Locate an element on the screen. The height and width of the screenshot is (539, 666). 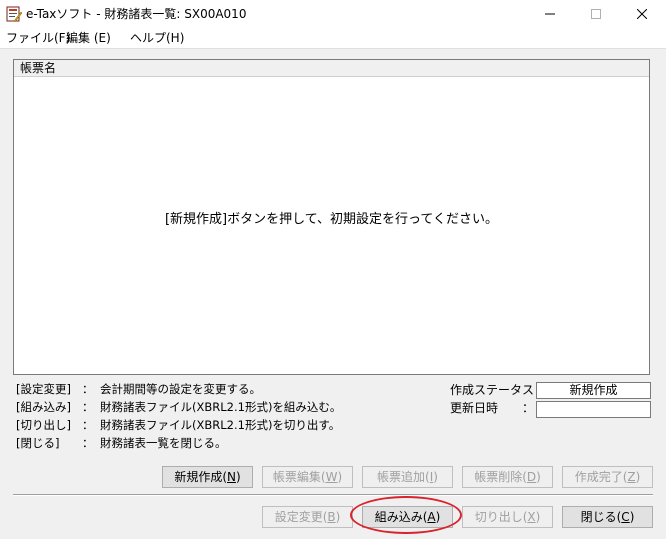
help-desc: 財務諸表ファイル(XBRL2.1形式)を組み込む。 is located at coordinates (221, 407).